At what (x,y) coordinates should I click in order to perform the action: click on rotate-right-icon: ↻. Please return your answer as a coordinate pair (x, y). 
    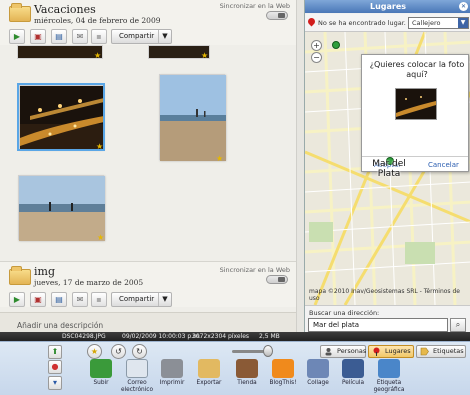
    Looking at the image, I should click on (139, 351).